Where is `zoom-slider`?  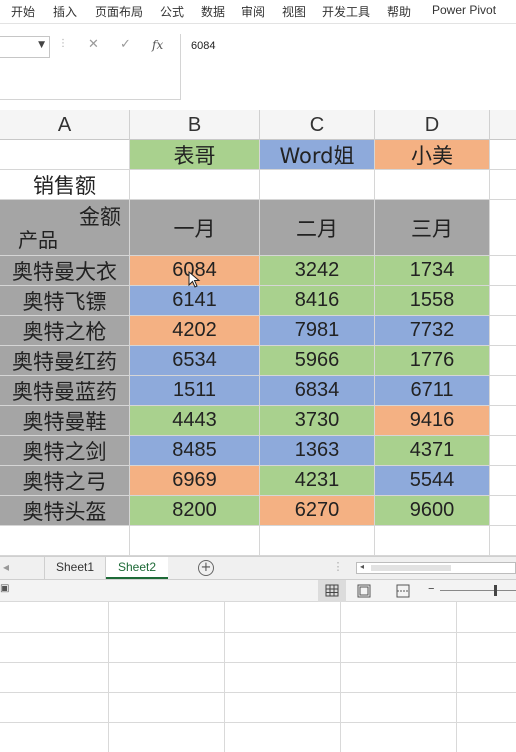 zoom-slider is located at coordinates (478, 590).